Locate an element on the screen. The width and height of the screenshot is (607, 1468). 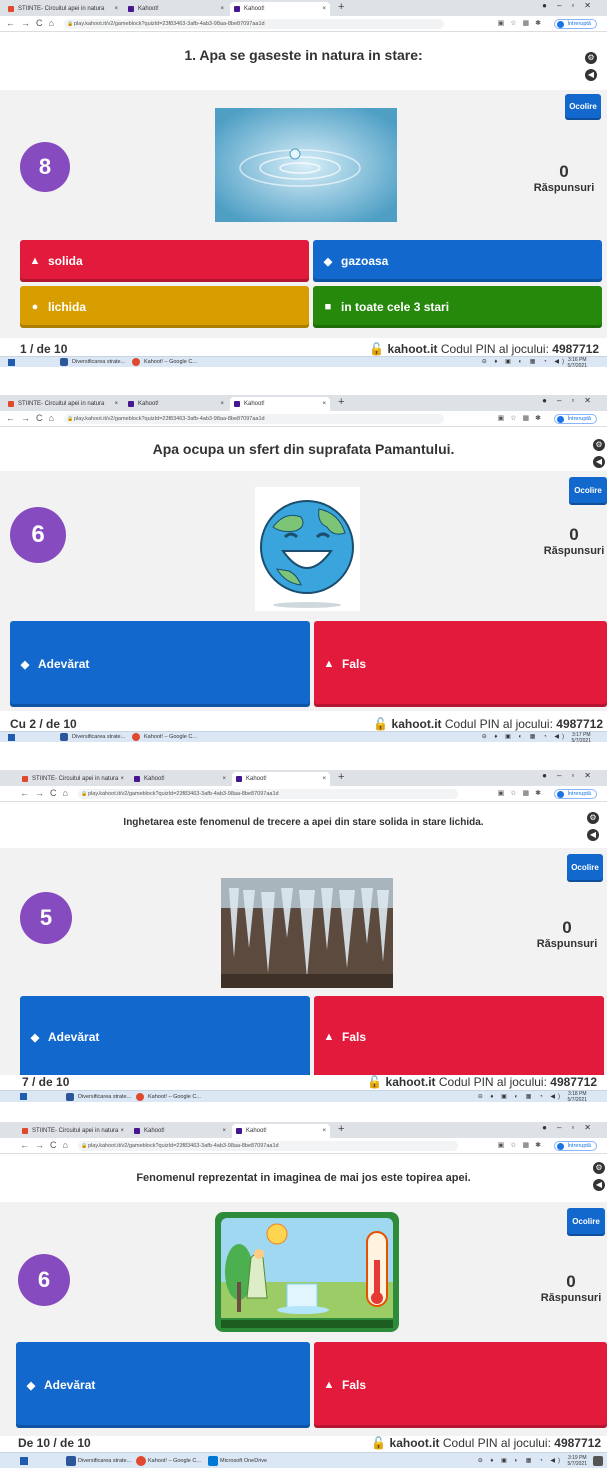
game-controls: ⚙ ◀ is located at coordinates (600, 456).